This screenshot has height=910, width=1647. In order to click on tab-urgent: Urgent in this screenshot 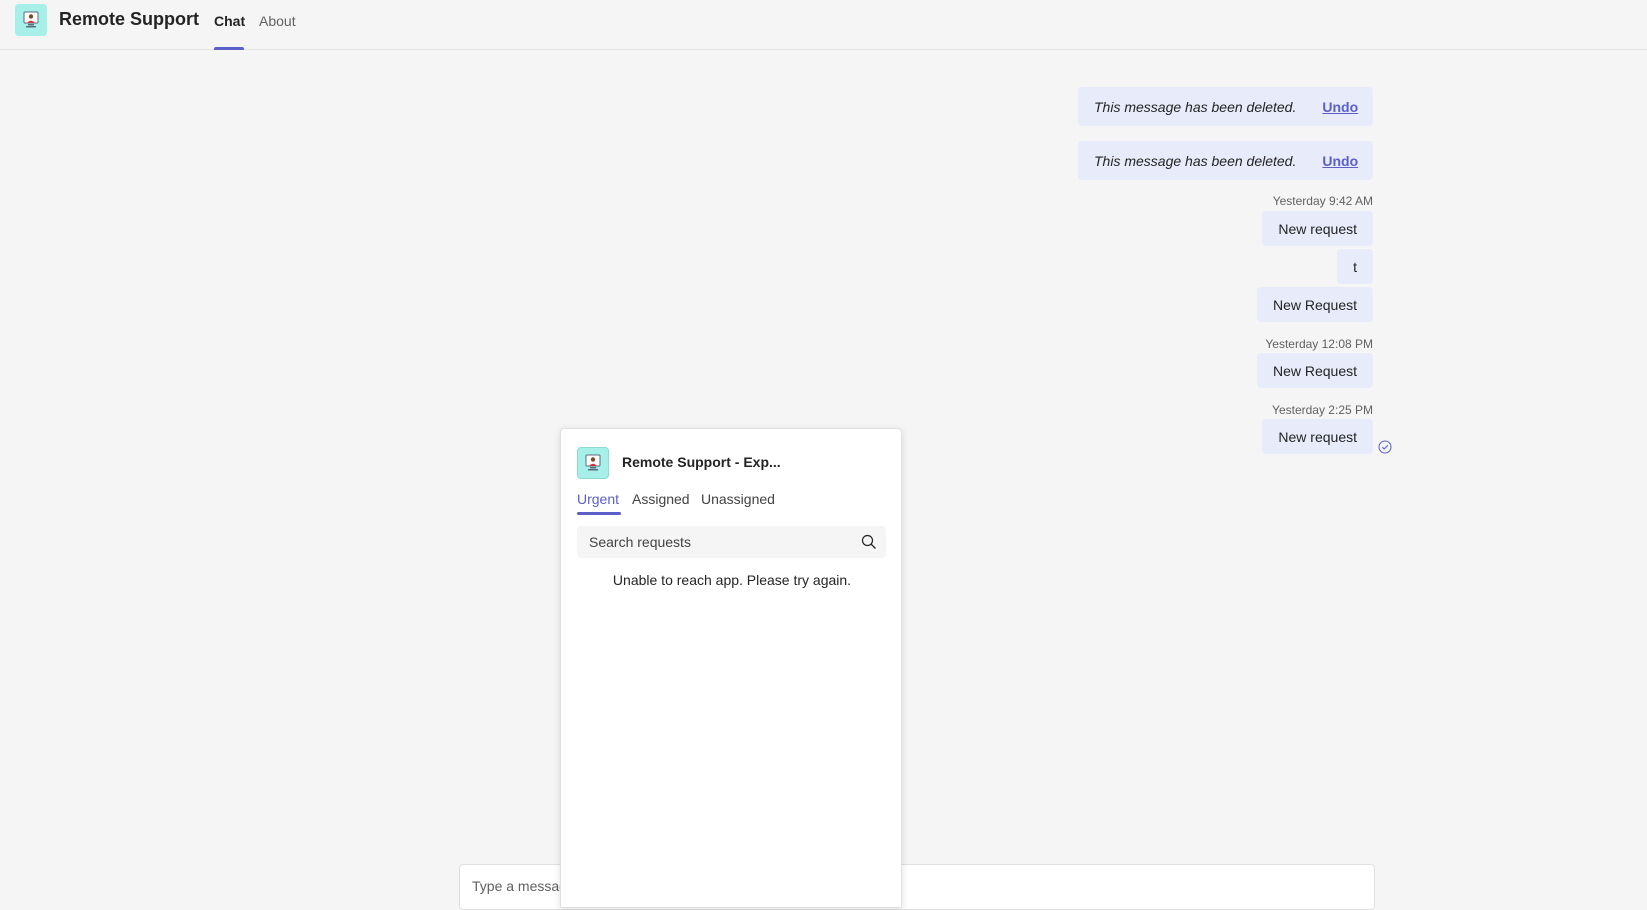, I will do `click(599, 503)`.